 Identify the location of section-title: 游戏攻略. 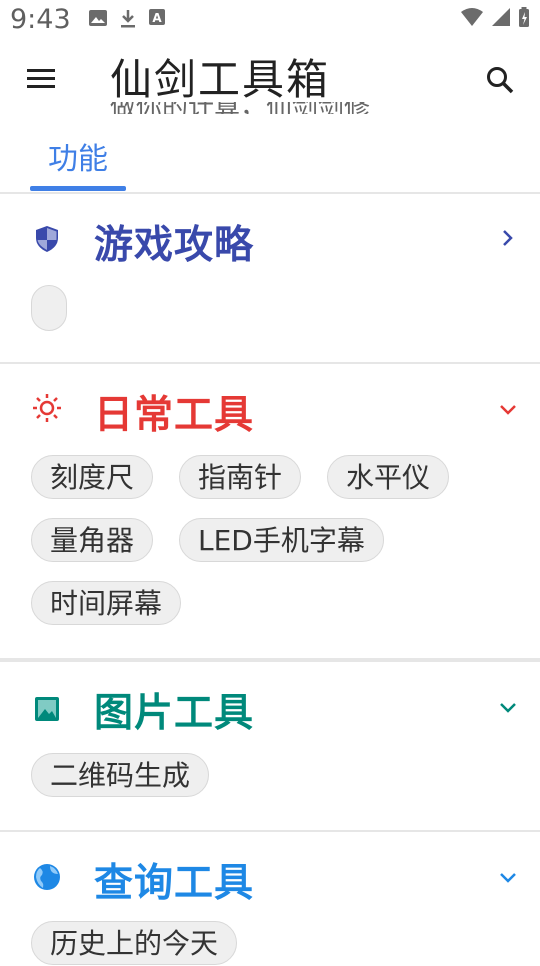
(174, 245).